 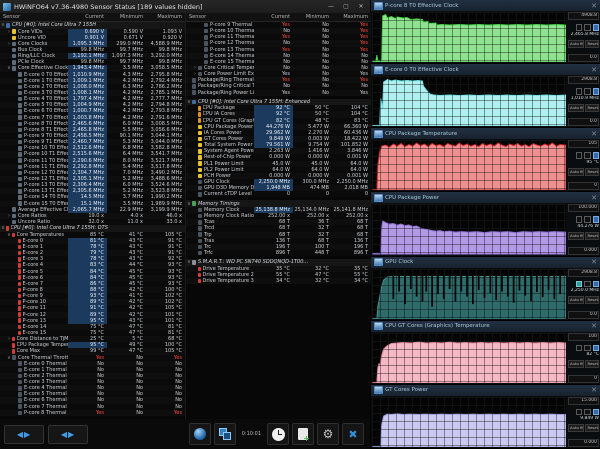 I want to click on section-header-row: ∨ CPU [#0]: Intel Core Ultra 7 155H, so click(x=92, y=25).